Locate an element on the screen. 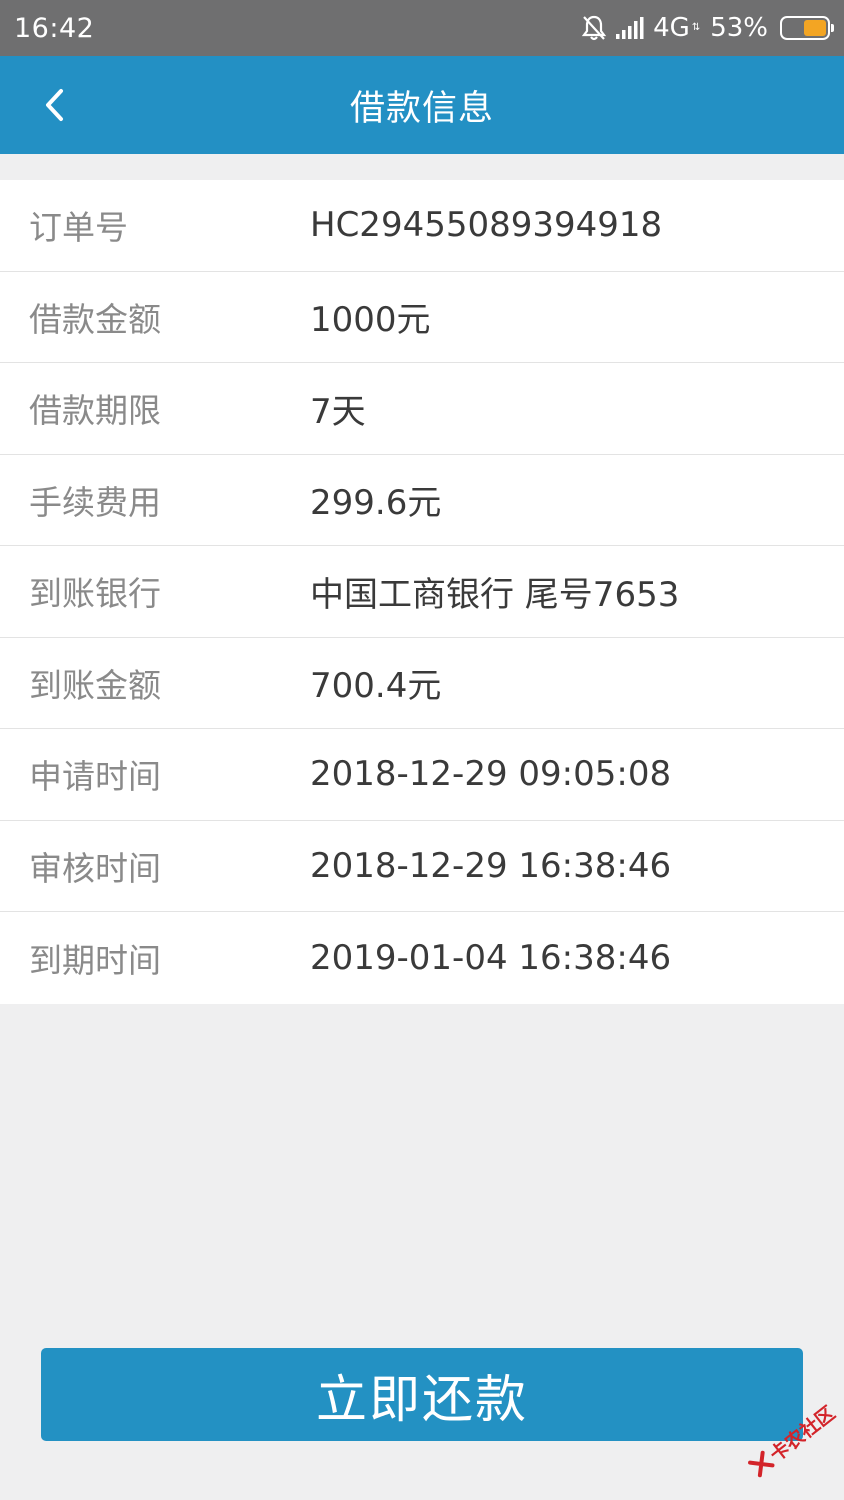 This screenshot has width=844, height=1500. app-header: 借款信息 is located at coordinates (422, 105).